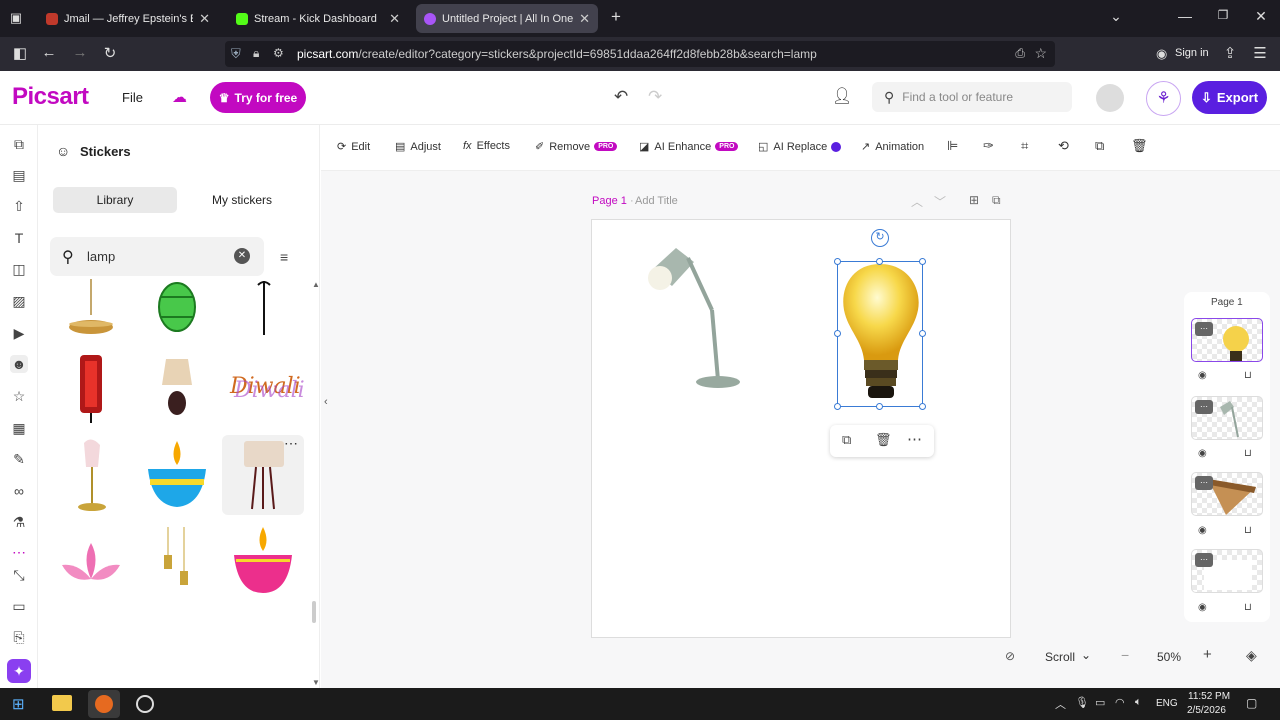  Describe the element at coordinates (1040, 53) in the screenshot. I see `bookmark-star-icon: ☆` at that location.